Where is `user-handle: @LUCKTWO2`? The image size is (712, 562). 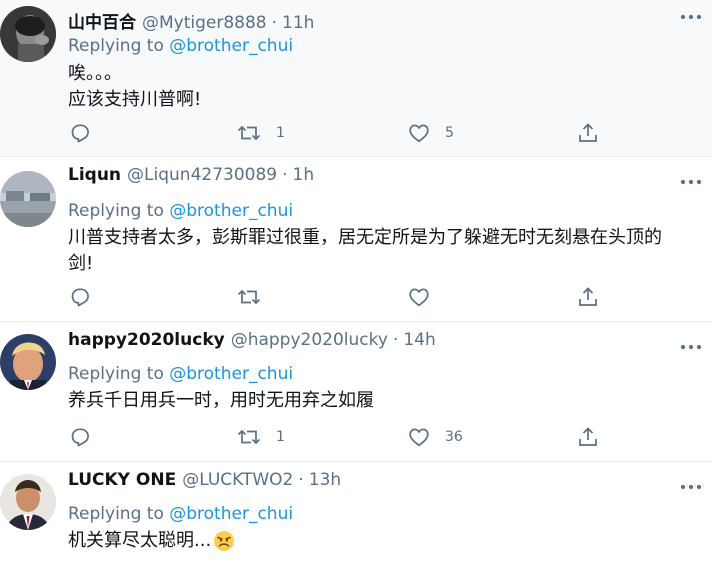 user-handle: @LUCKTWO2 is located at coordinates (237, 480).